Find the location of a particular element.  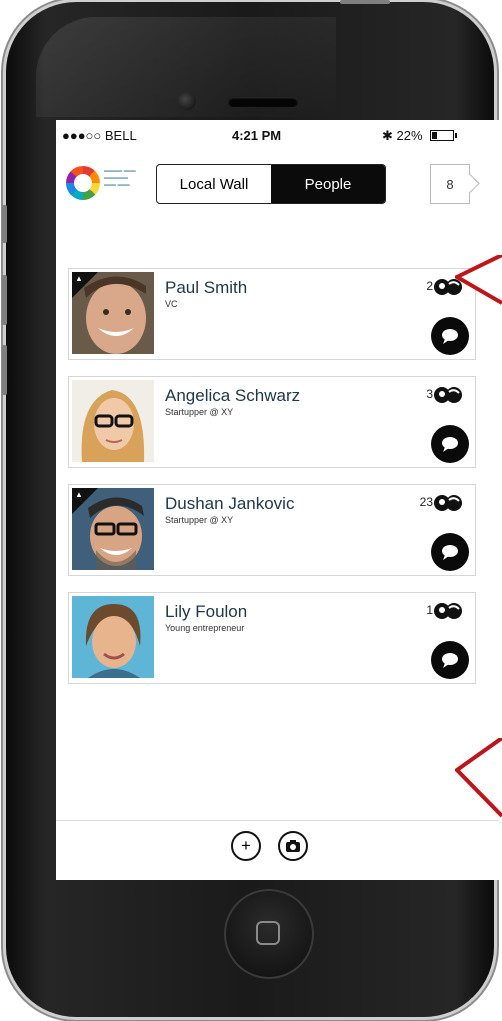

person-role: VC is located at coordinates (171, 304).